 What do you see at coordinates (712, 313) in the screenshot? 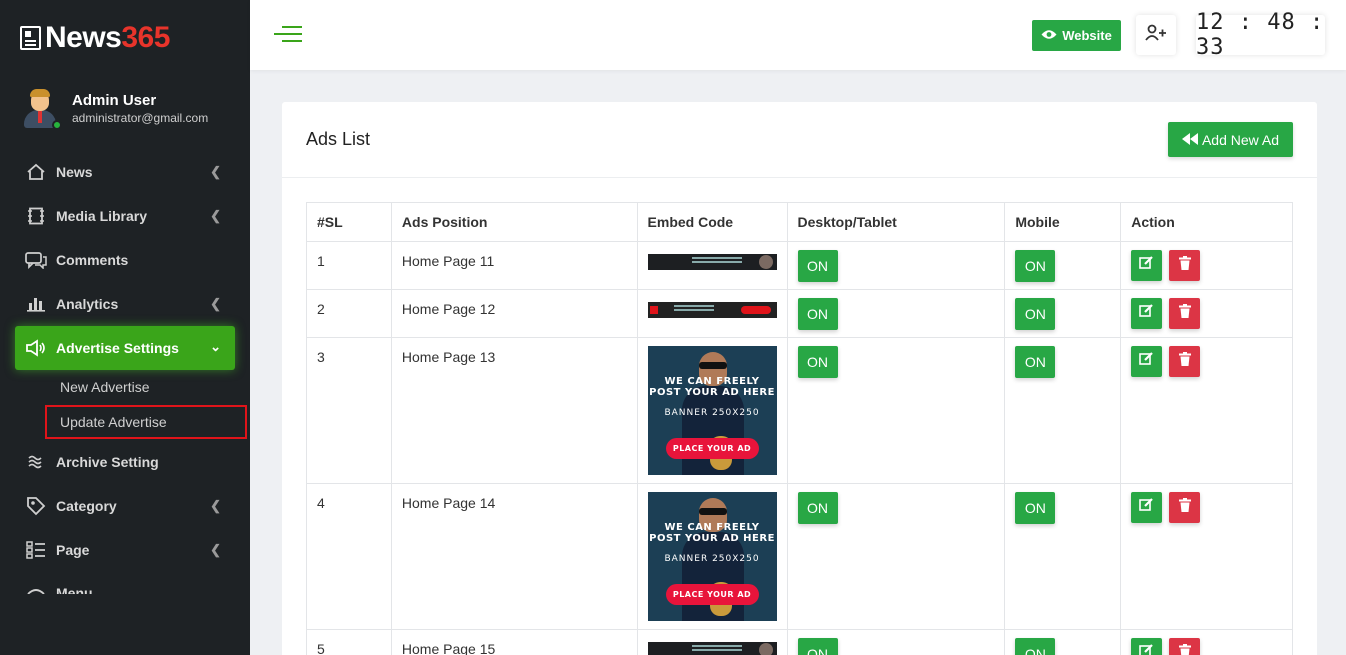
I see `embed-cell` at bounding box center [712, 313].